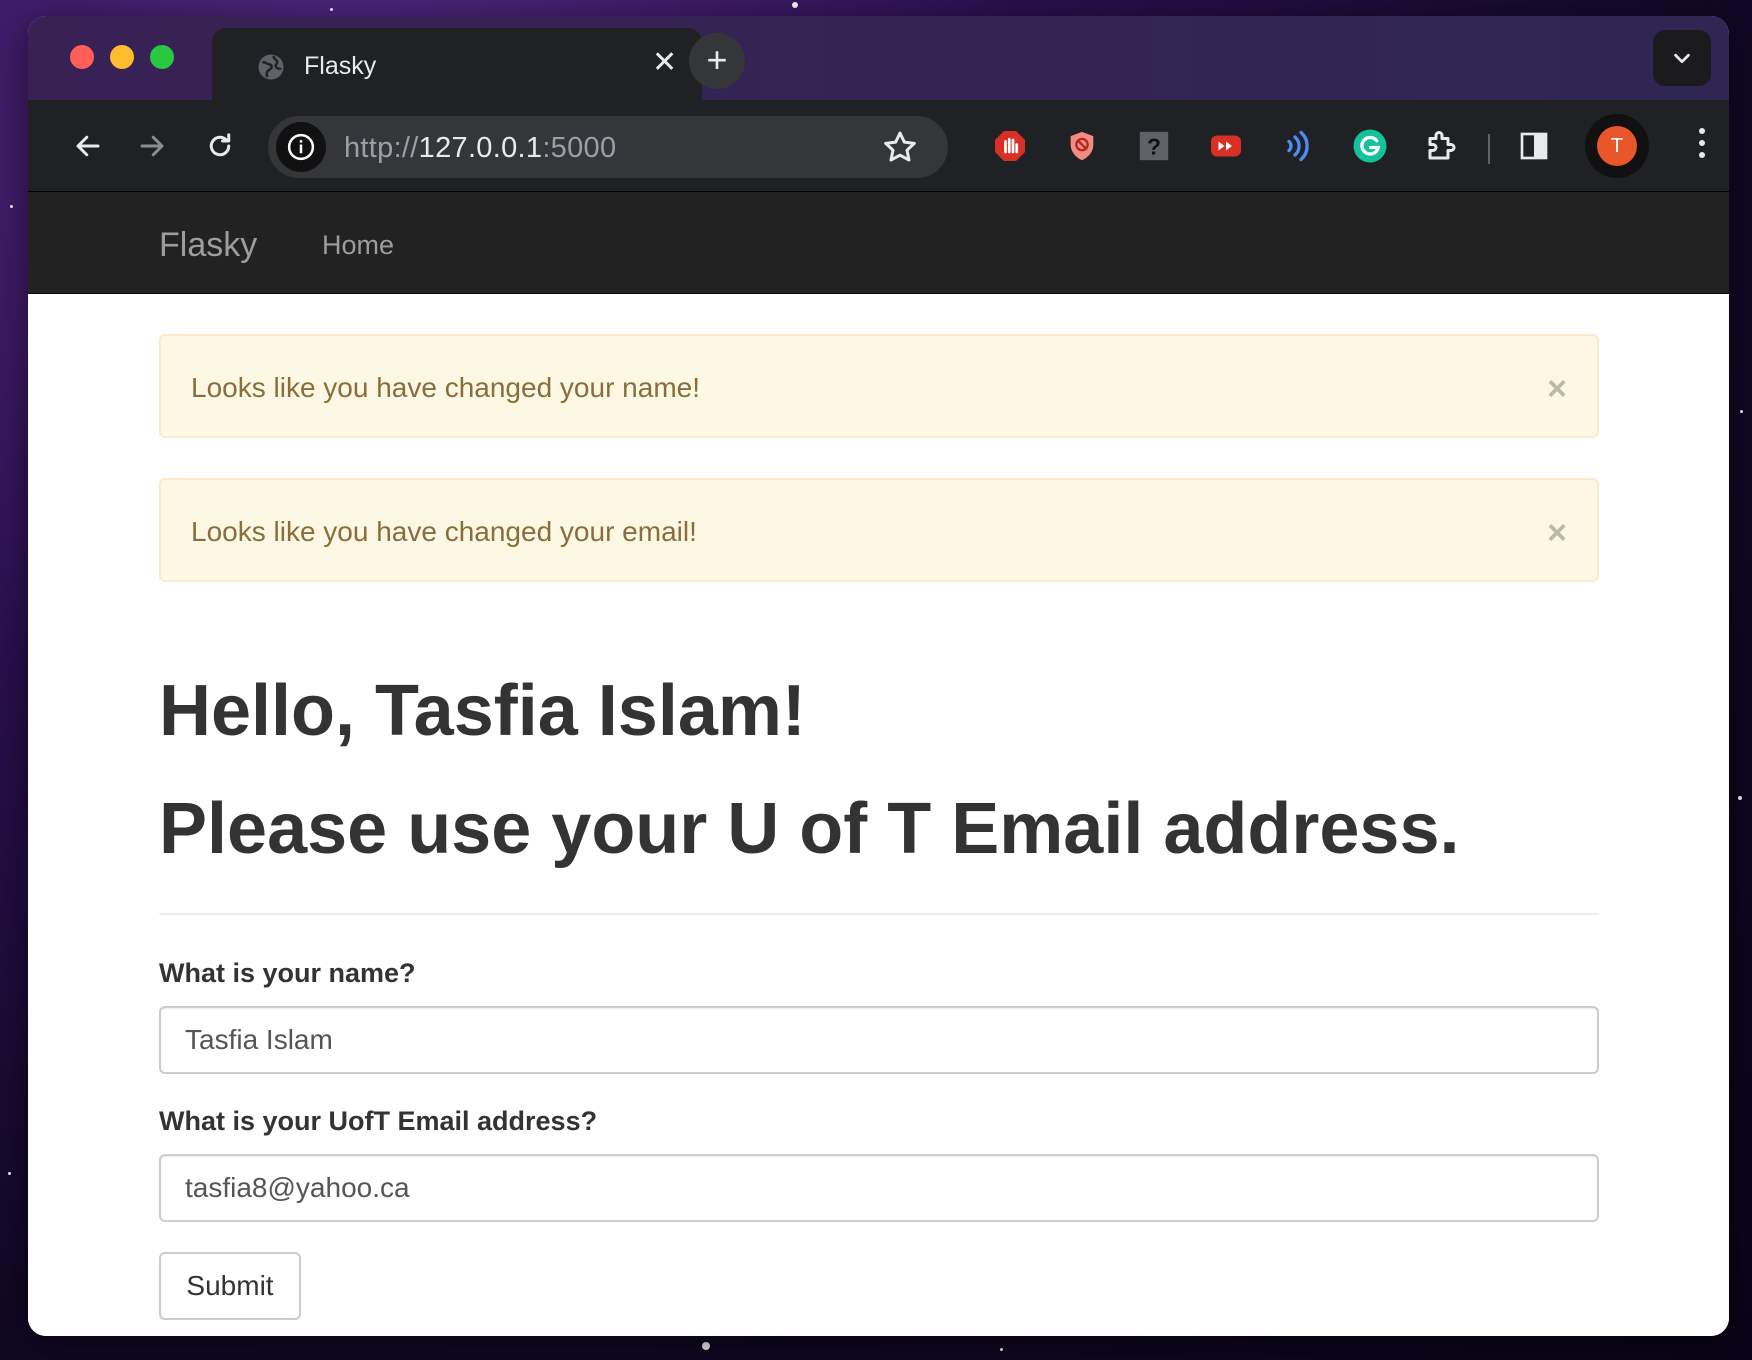 The width and height of the screenshot is (1752, 1360). Describe the element at coordinates (717, 61) in the screenshot. I see `new-tab-button: +` at that location.